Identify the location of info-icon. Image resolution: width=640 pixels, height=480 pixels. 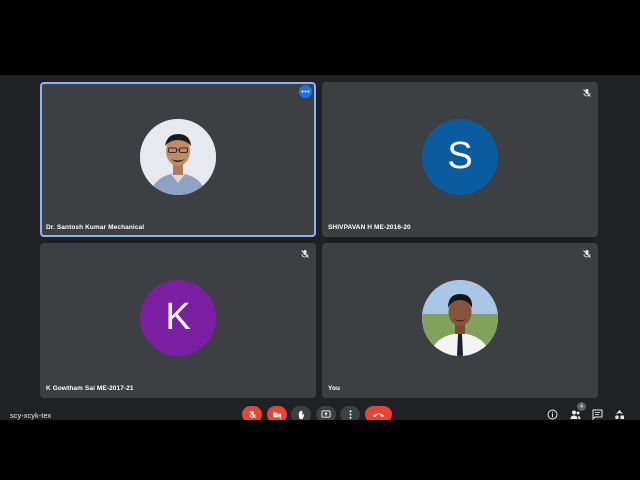
(552, 414).